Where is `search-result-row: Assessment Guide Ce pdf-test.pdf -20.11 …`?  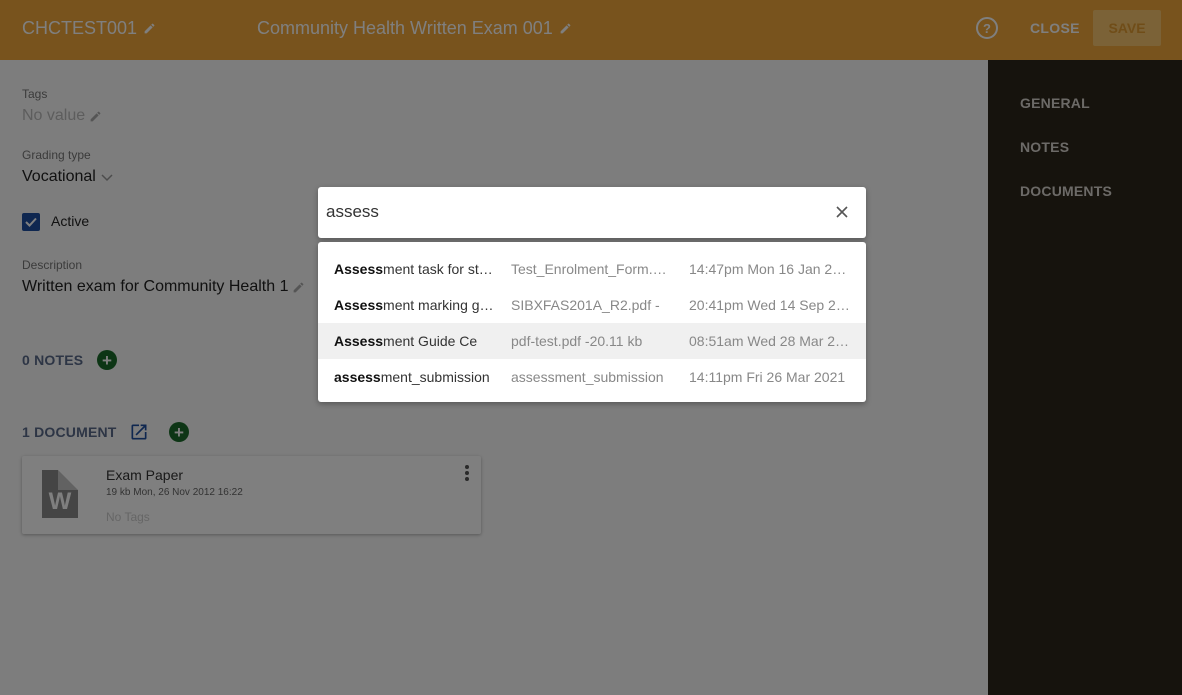
search-result-row: Assessment Guide Ce pdf-test.pdf -20.11 … is located at coordinates (592, 341).